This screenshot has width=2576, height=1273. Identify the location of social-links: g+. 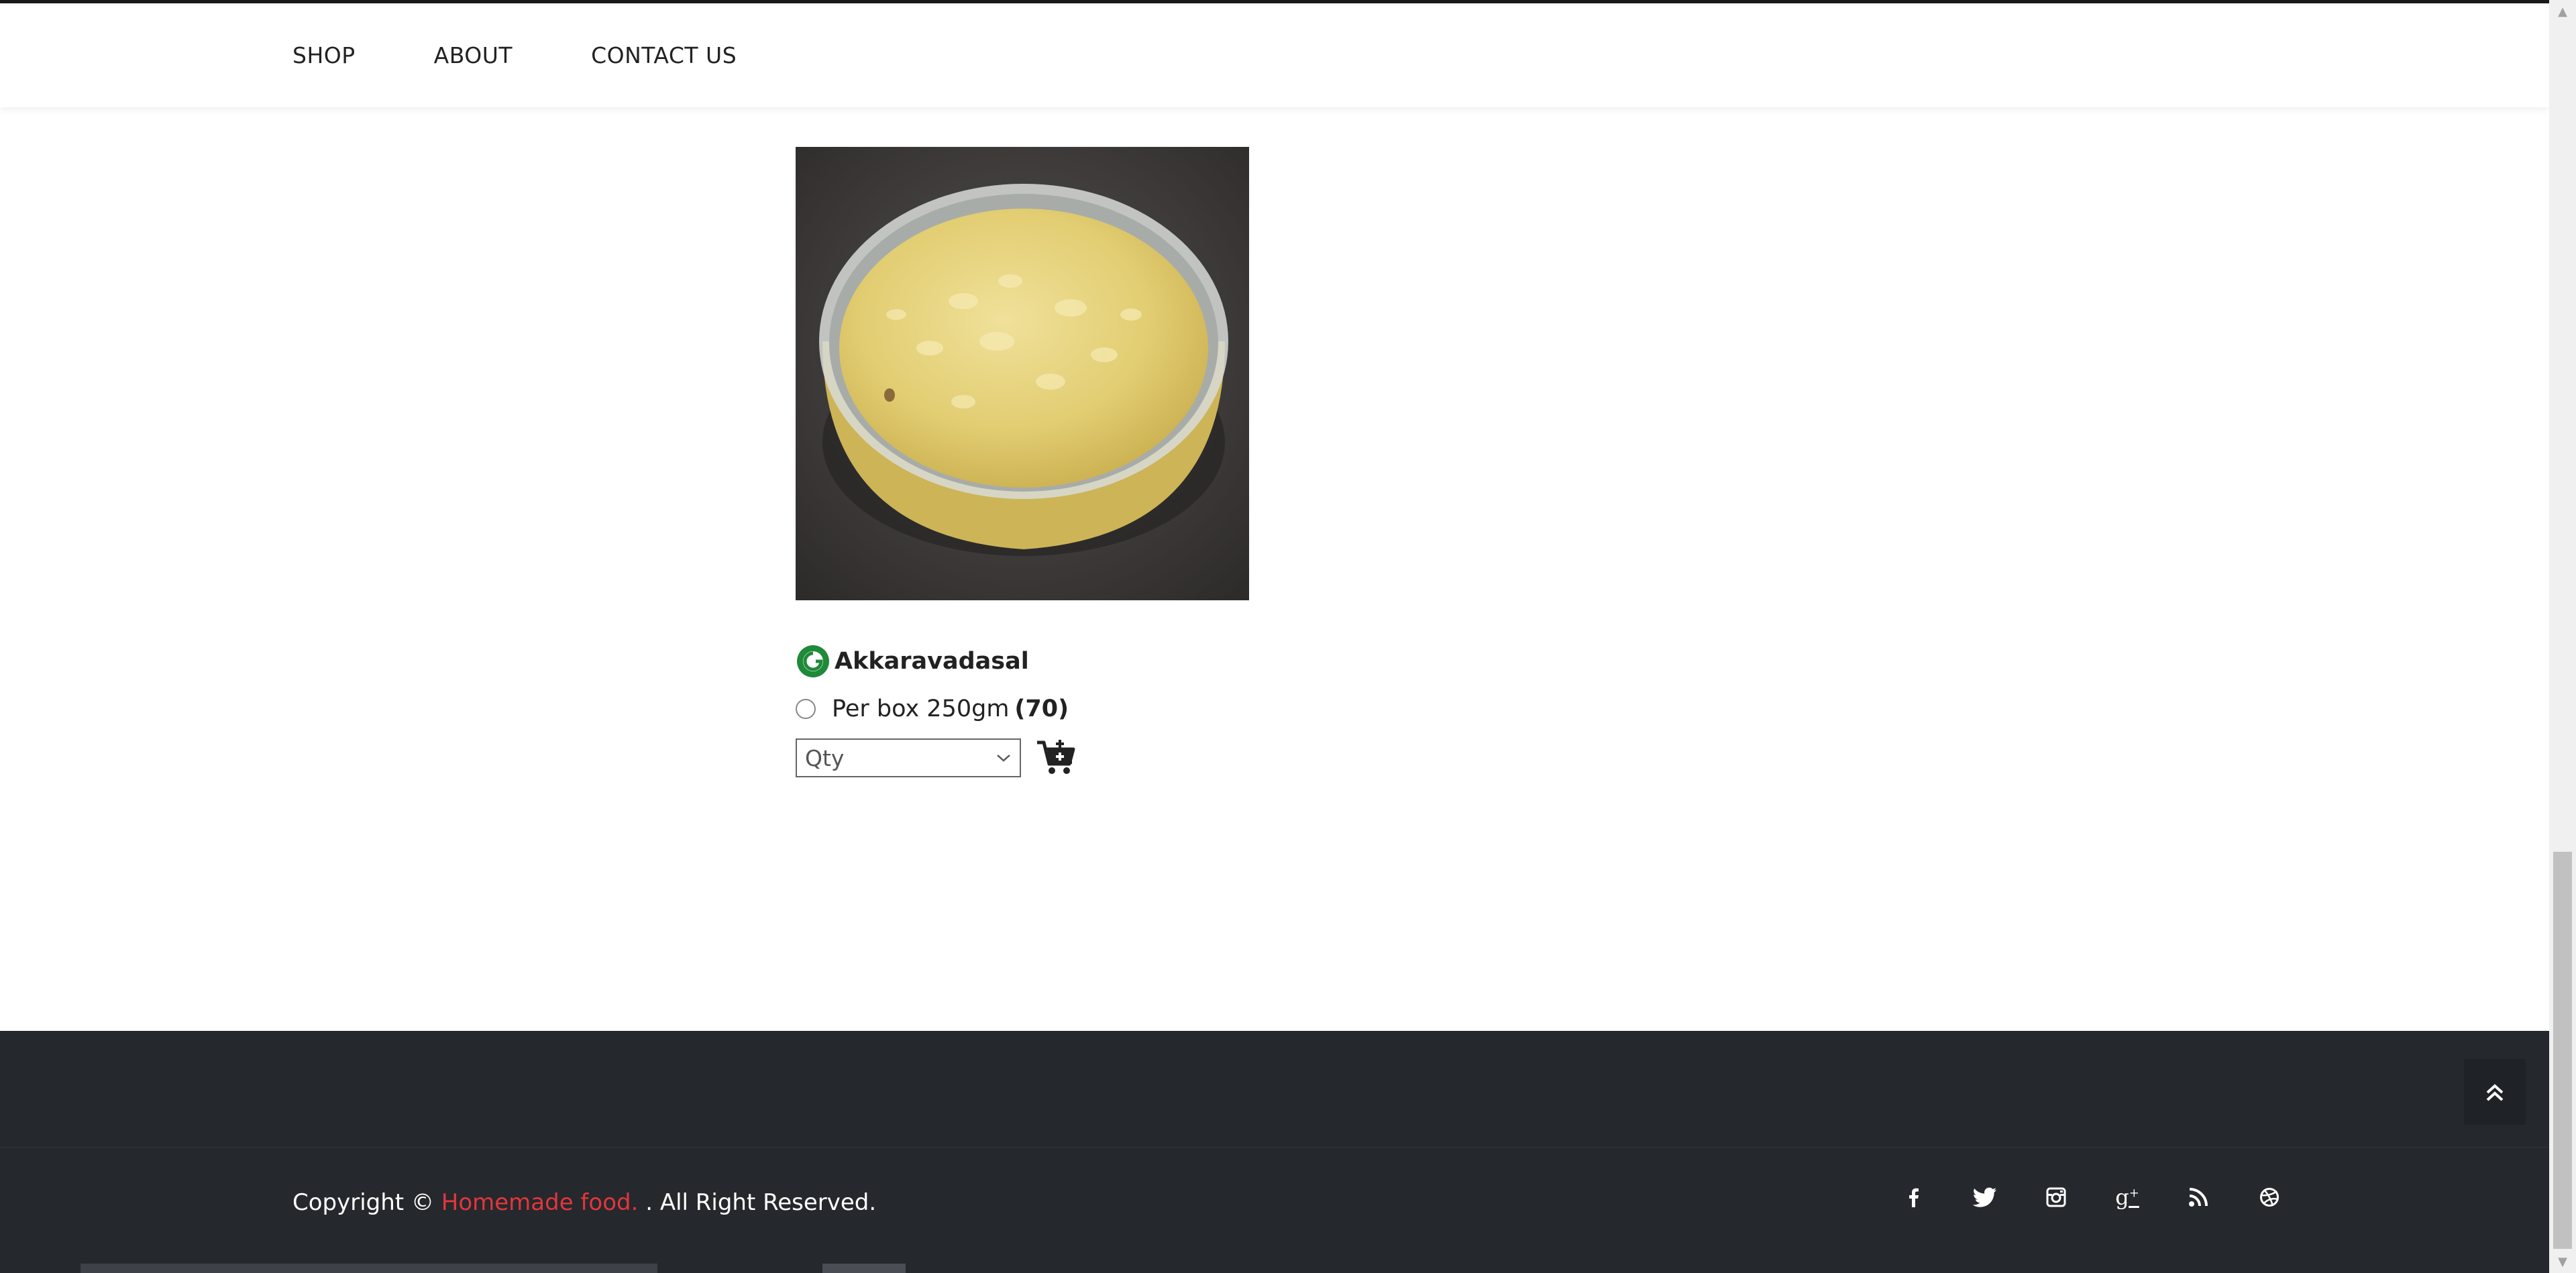
(2091, 1197).